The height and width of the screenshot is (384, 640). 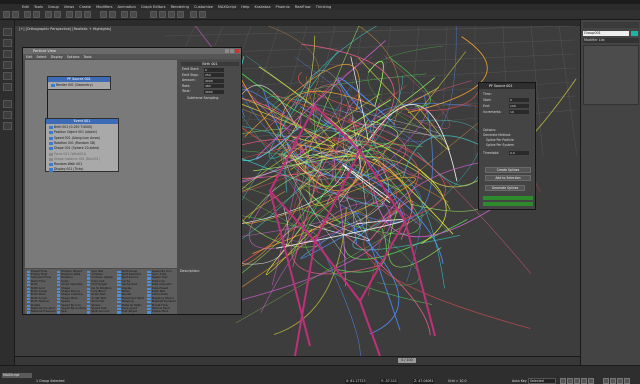 I want to click on menu-krakatoa: Krakatoa, so click(x=262, y=7).